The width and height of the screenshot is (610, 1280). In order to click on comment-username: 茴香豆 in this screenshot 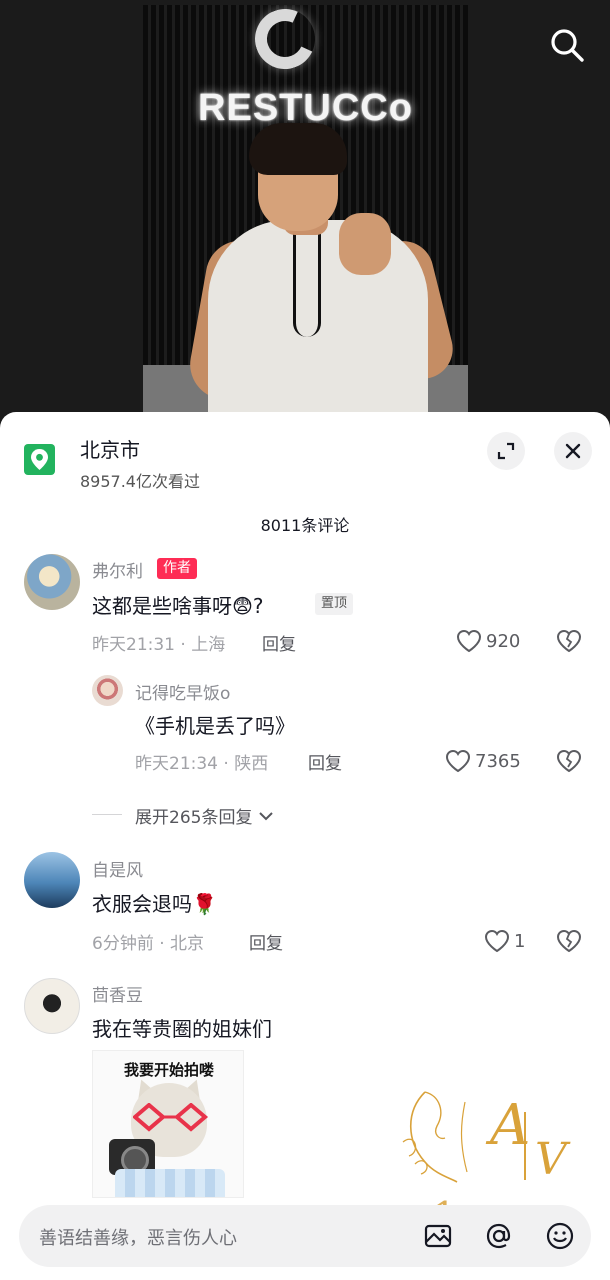, I will do `click(117, 993)`.